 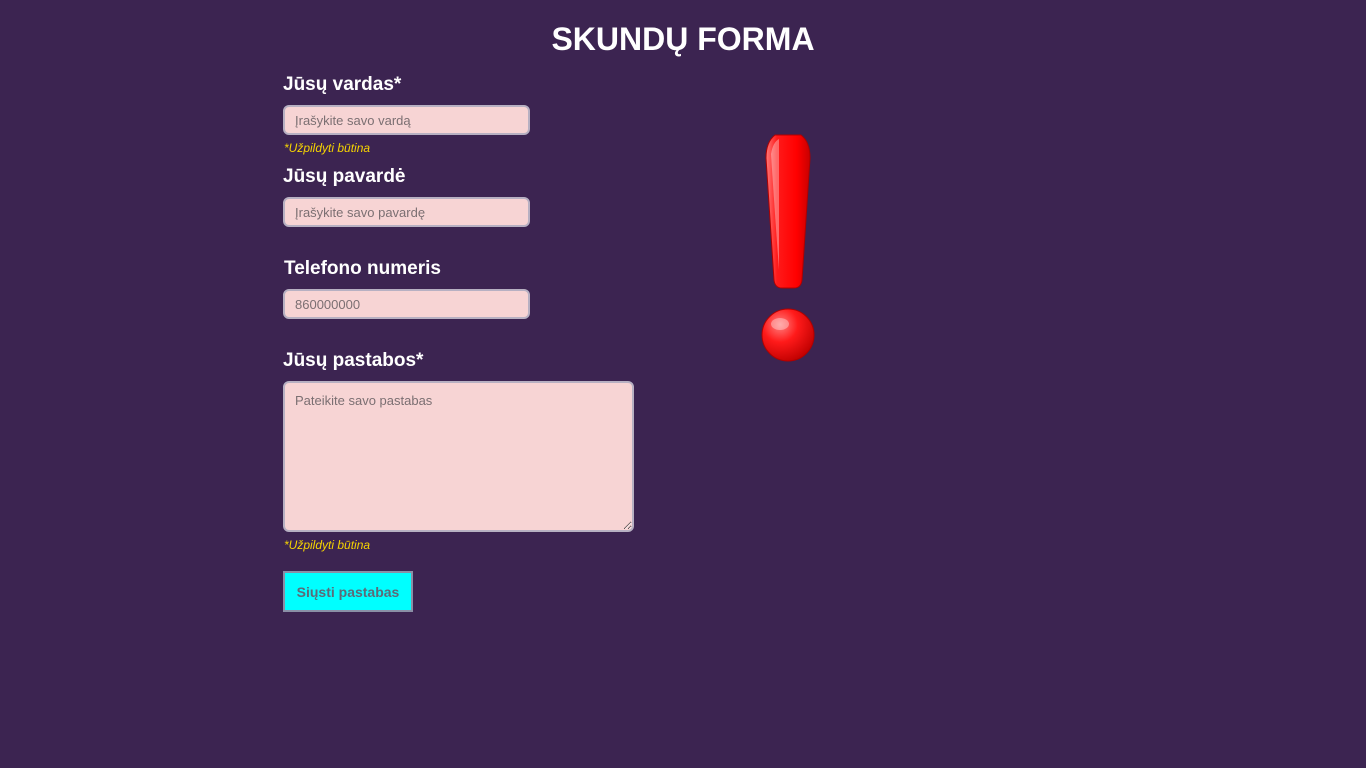 What do you see at coordinates (327, 148) in the screenshot?
I see `first-name-required-hint: *Užpildyti būtina` at bounding box center [327, 148].